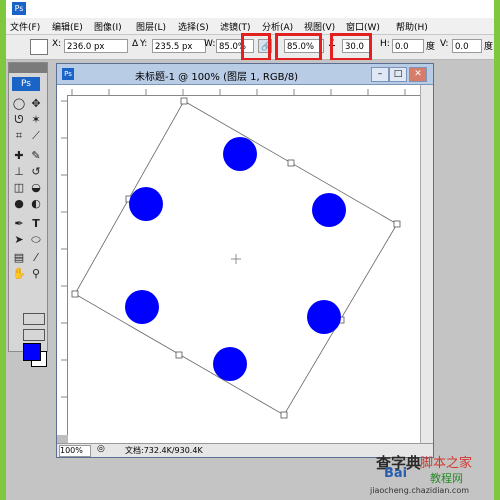 Image resolution: width=500 pixels, height=500 pixels. Describe the element at coordinates (398, 74) in the screenshot. I see `maximize-button: □` at that location.